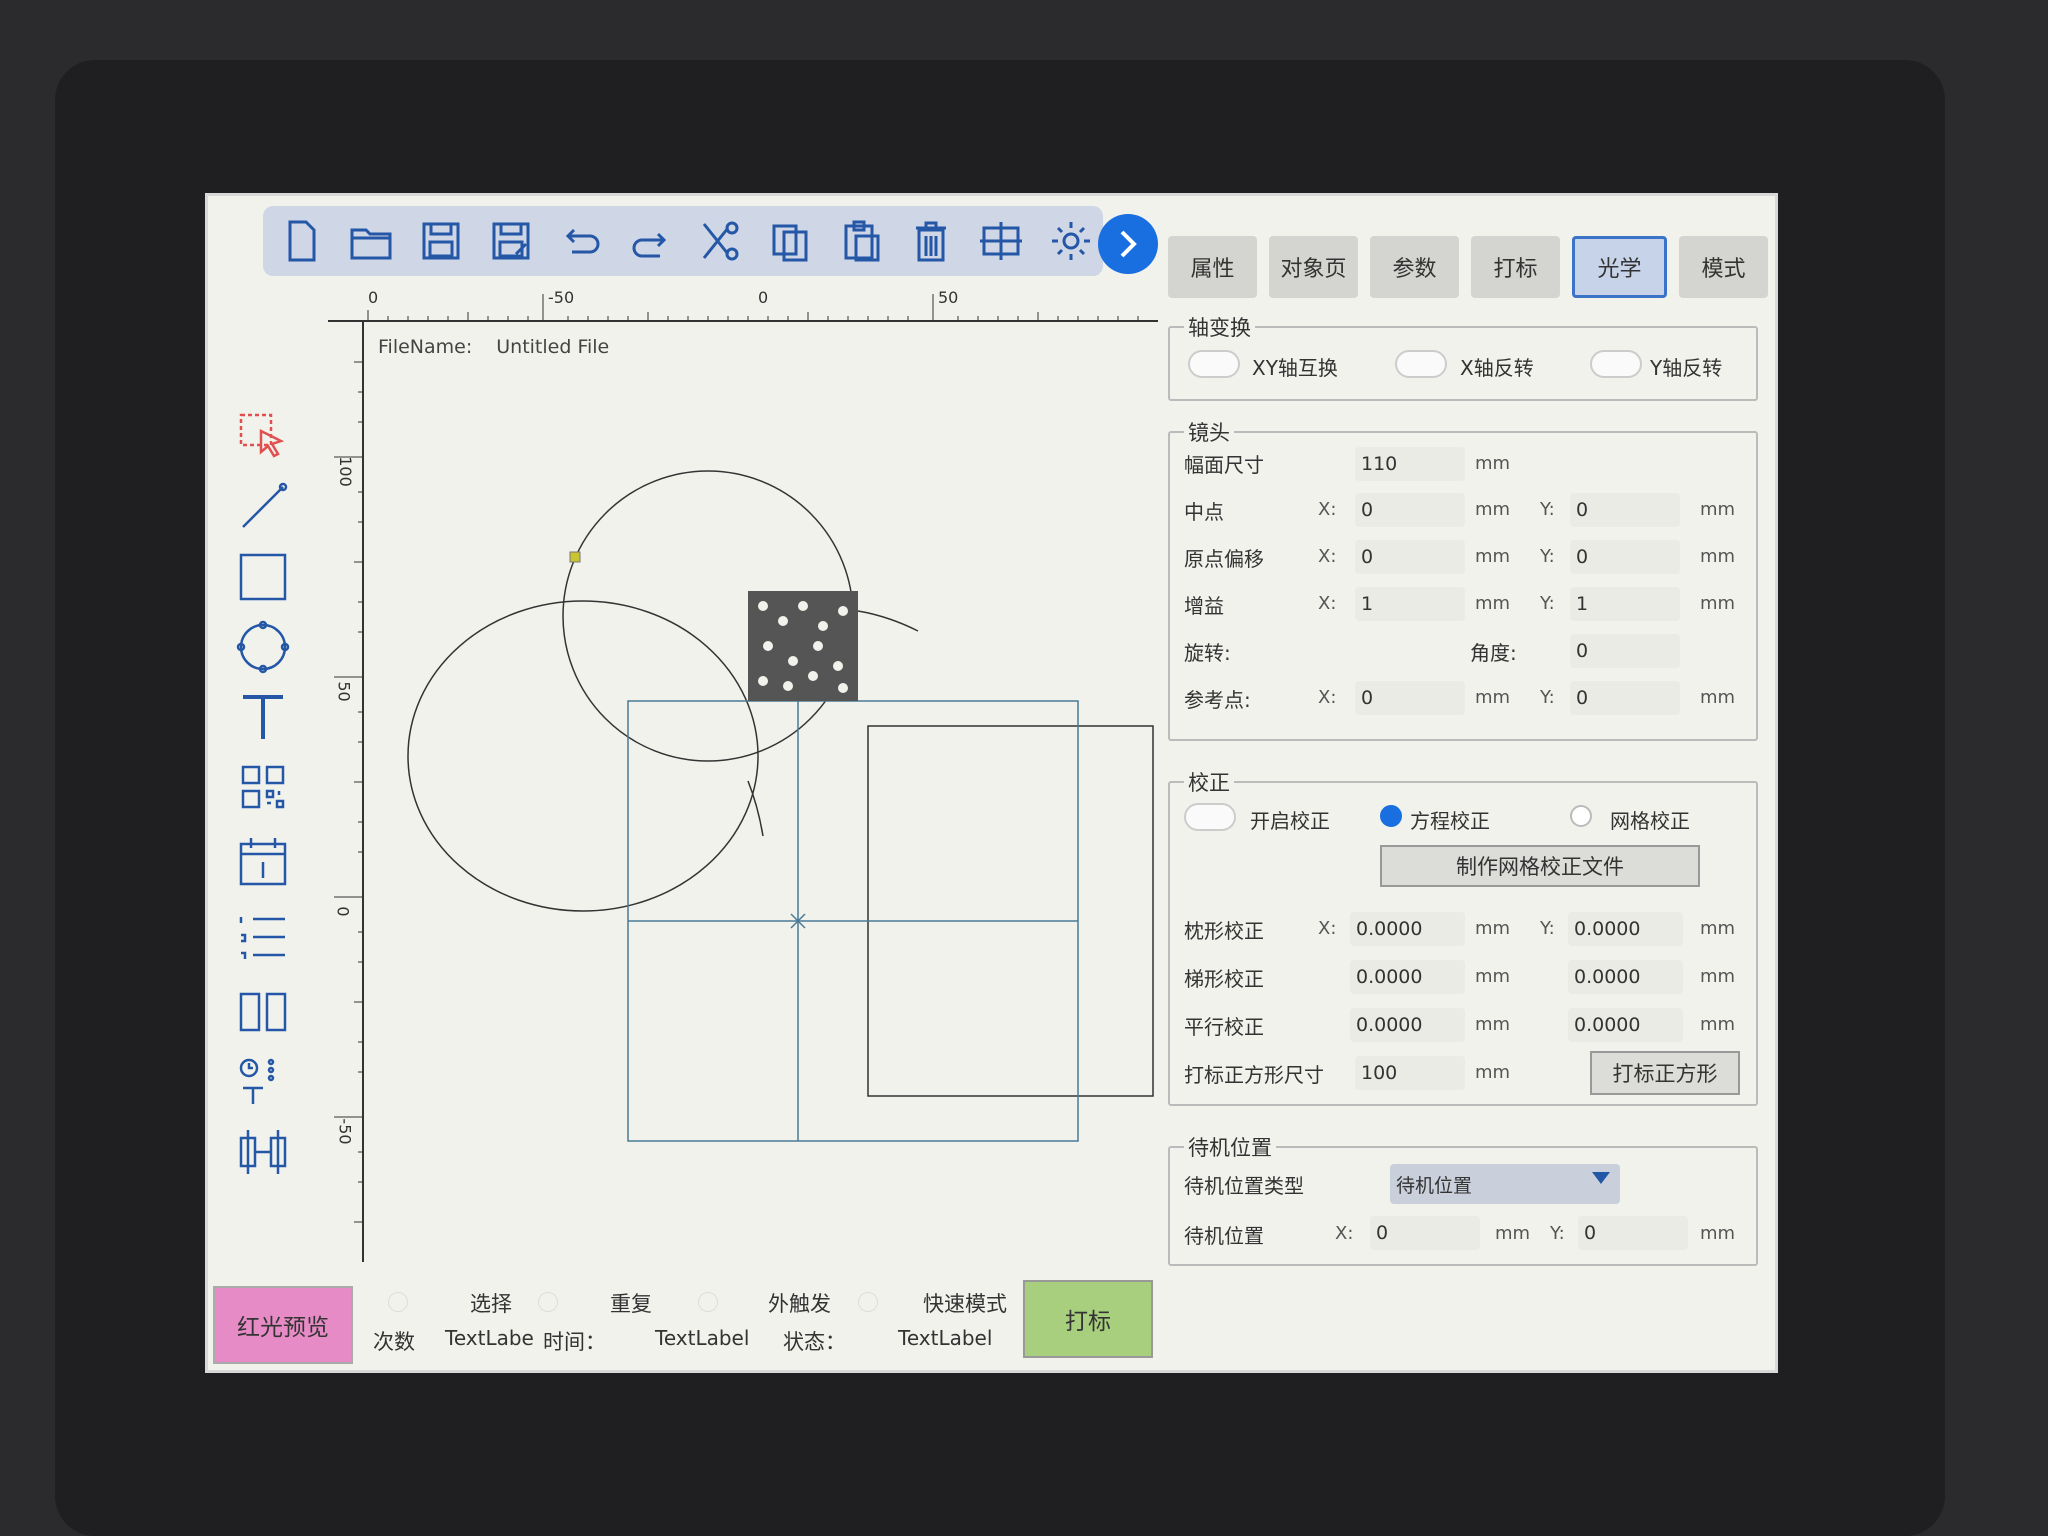  I want to click on tab-bar: 属性 对象页 参数 打标 光学 模式, so click(1468, 271).